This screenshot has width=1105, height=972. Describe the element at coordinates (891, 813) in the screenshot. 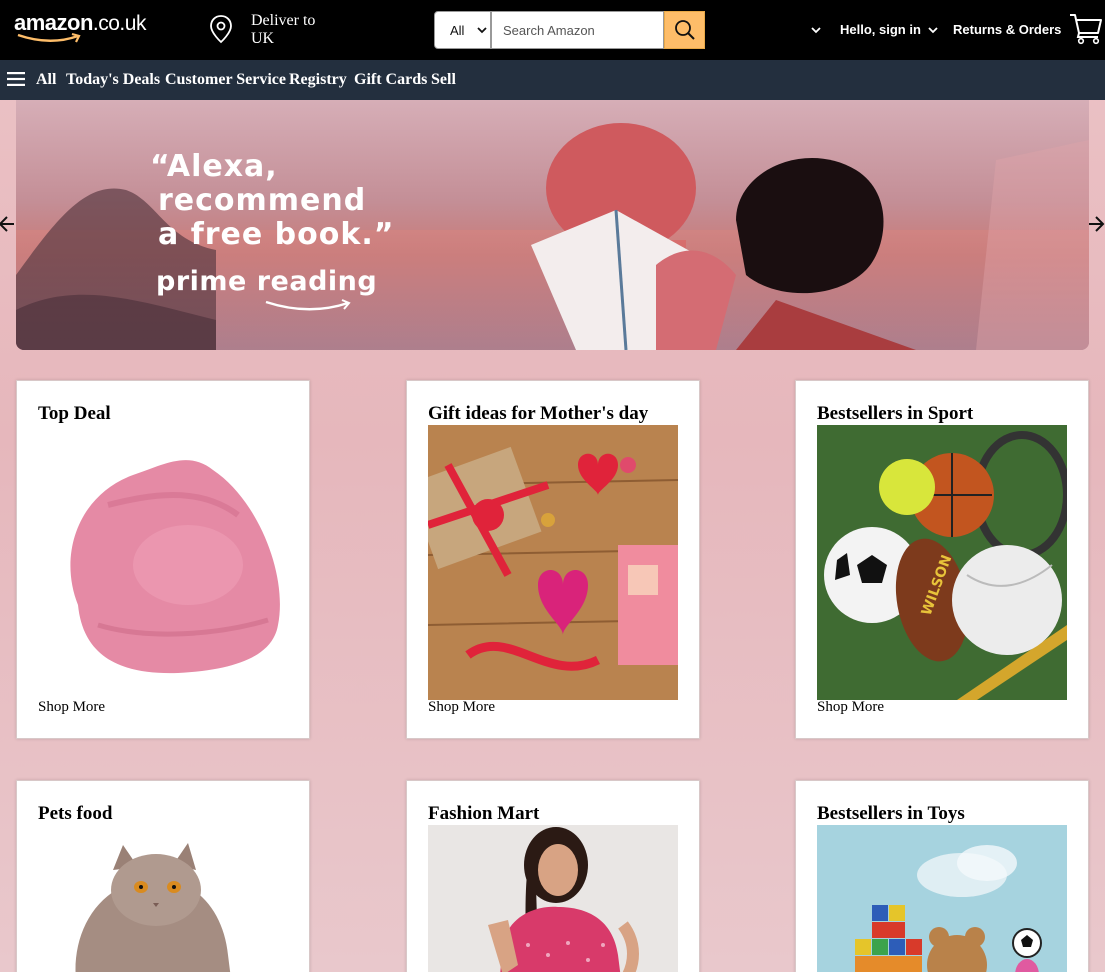

I see `card-title: Bestsellers in Toys` at that location.